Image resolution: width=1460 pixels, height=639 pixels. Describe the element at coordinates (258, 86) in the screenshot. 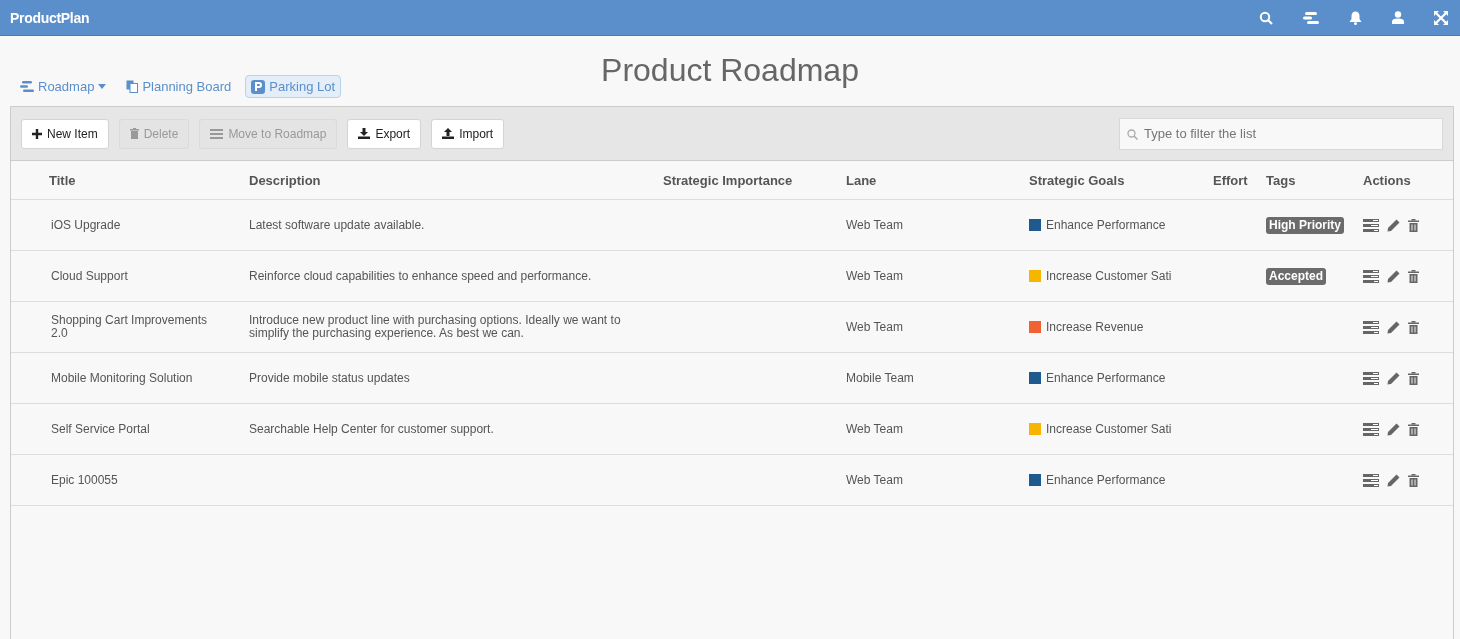

I see `parking-icon` at that location.